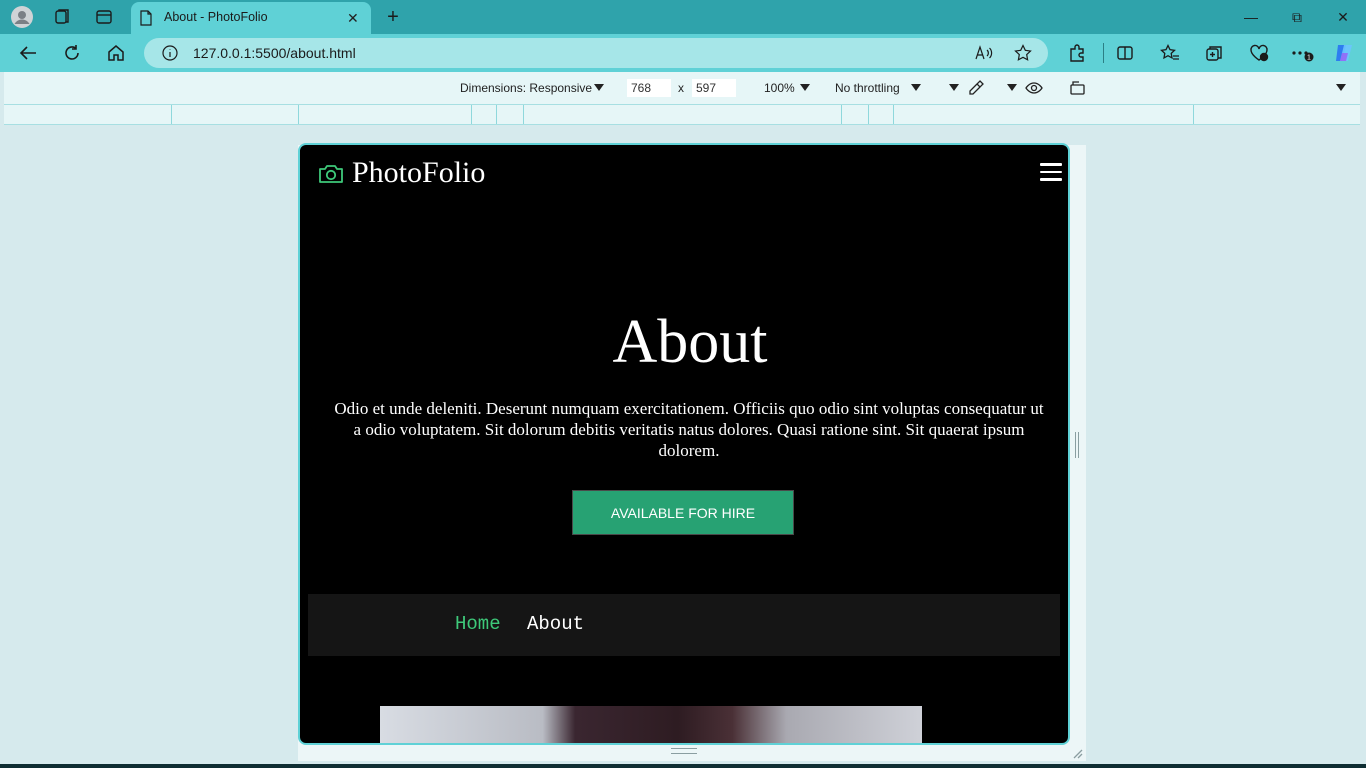 This screenshot has width=1366, height=768. What do you see at coordinates (116, 53) in the screenshot?
I see `home-icon` at bounding box center [116, 53].